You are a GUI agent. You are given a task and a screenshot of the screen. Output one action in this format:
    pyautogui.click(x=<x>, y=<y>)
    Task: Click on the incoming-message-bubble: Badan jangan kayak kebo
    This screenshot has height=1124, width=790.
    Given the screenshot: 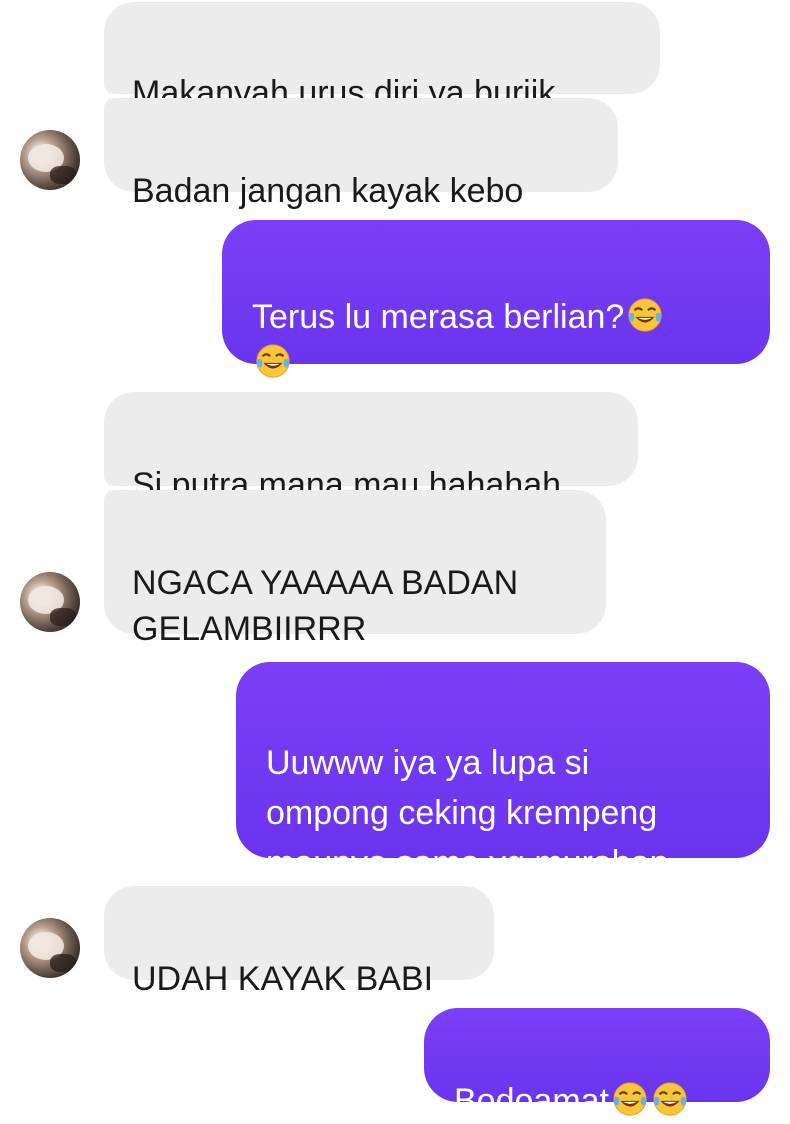 What is the action you would take?
    pyautogui.click(x=361, y=154)
    